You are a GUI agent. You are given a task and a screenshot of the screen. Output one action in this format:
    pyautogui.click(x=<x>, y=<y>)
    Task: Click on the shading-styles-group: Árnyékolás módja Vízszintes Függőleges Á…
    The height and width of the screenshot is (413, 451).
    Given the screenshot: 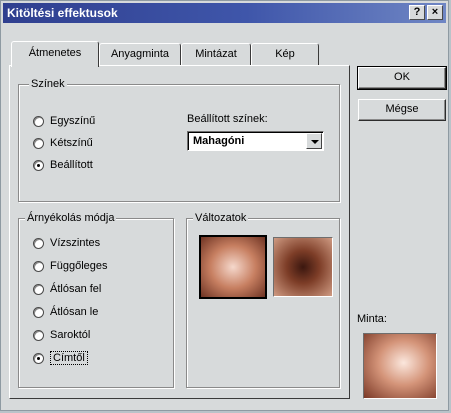 What is the action you would take?
    pyautogui.click(x=96, y=300)
    